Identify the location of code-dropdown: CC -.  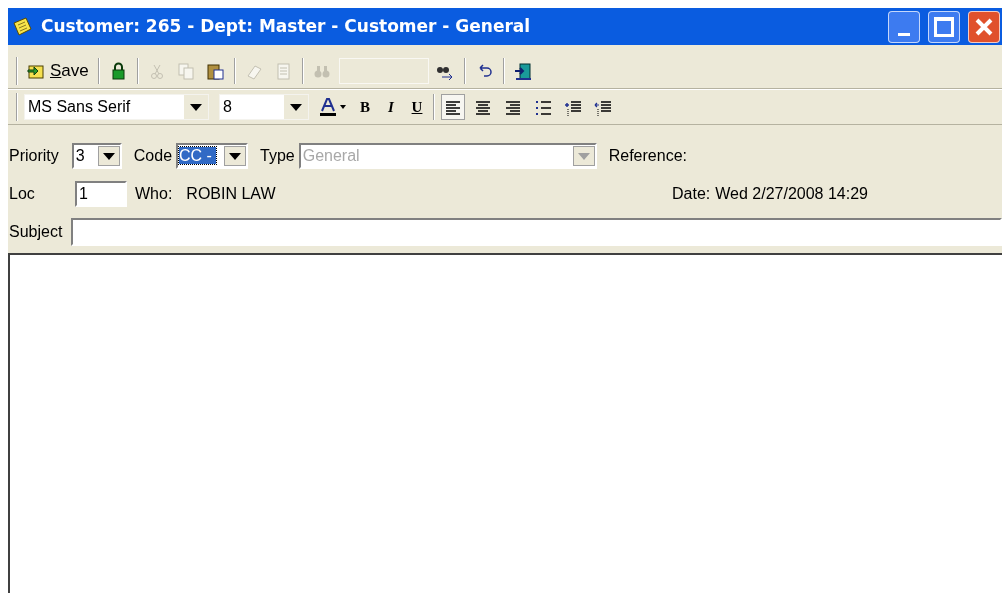
(212, 156).